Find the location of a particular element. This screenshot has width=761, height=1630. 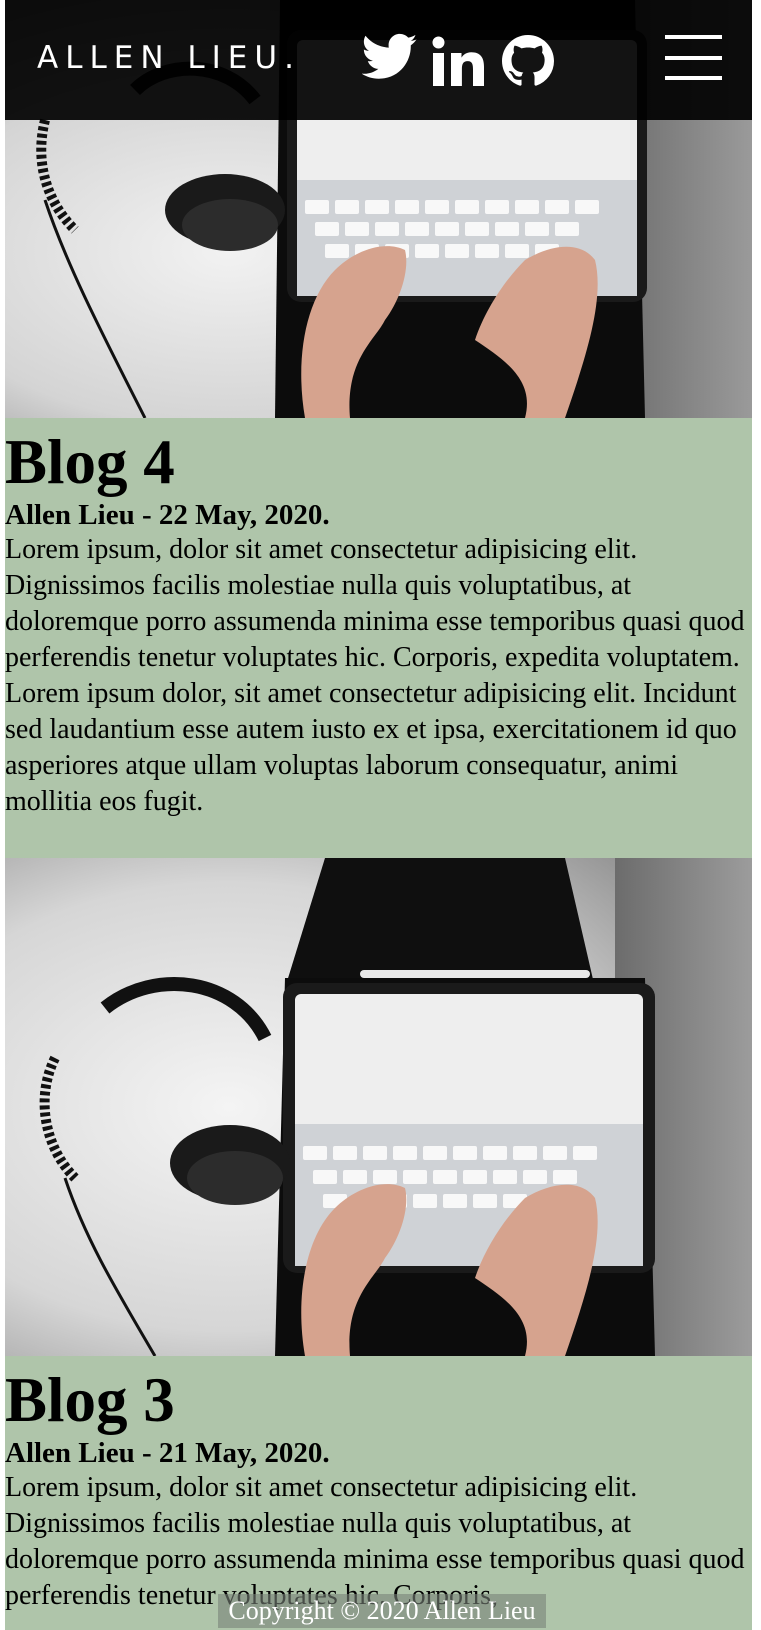

blog-meta: Allen Lieu - 21 May, 2020. is located at coordinates (167, 1453).